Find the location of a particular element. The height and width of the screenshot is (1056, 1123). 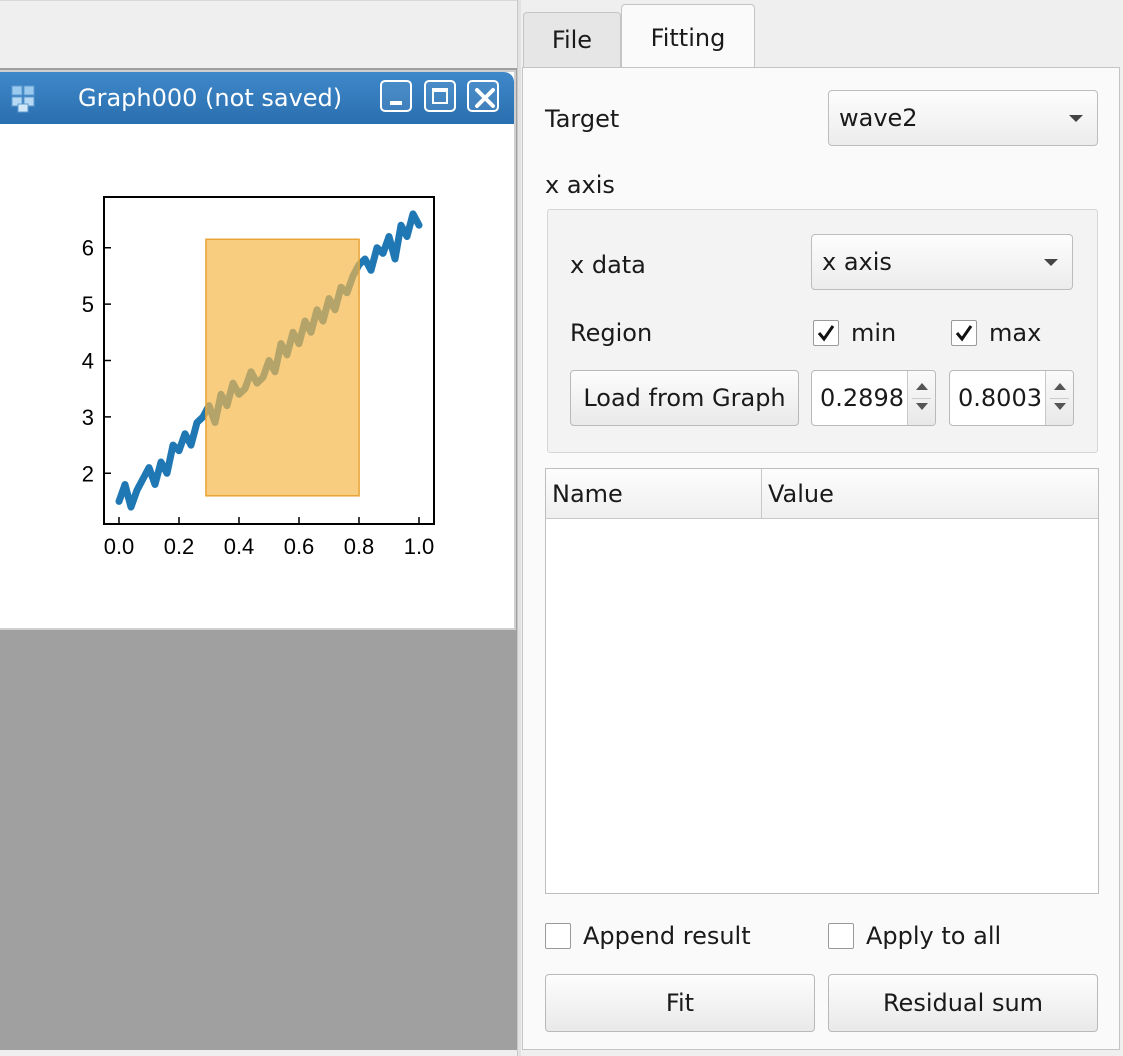

column-header-value: Value is located at coordinates (930, 494).